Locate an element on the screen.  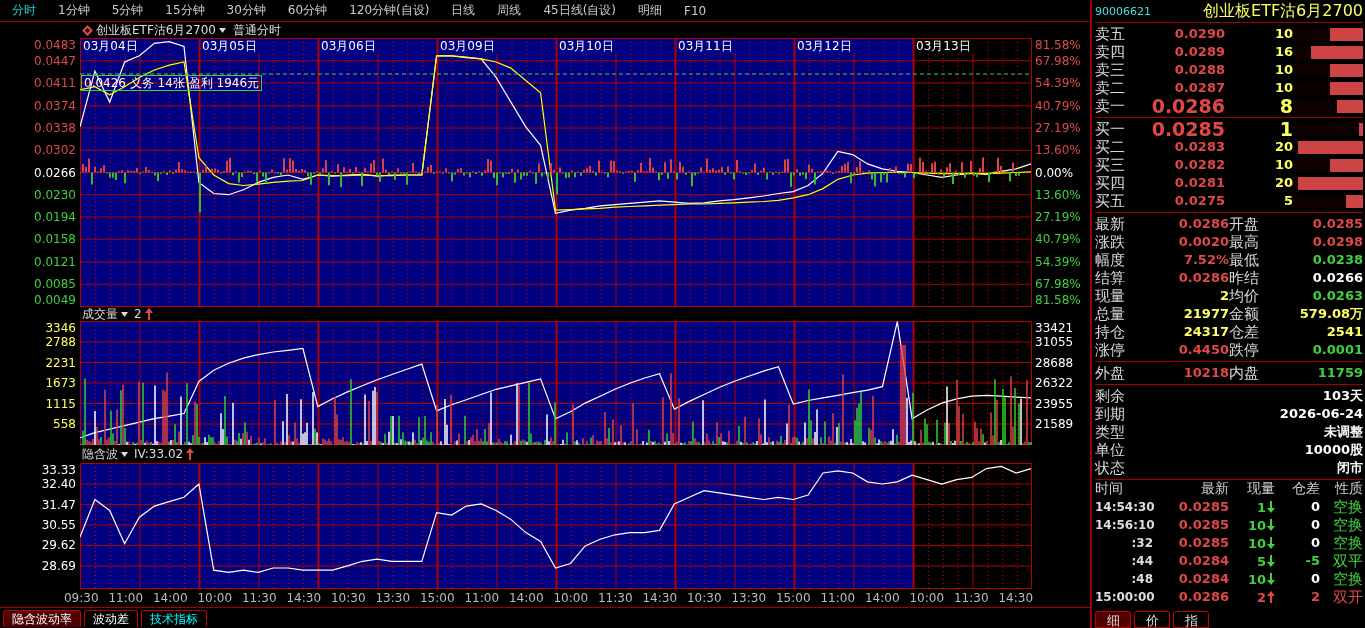
contract-name: 创业板ETF沽6月2700 is located at coordinates (1283, 11).